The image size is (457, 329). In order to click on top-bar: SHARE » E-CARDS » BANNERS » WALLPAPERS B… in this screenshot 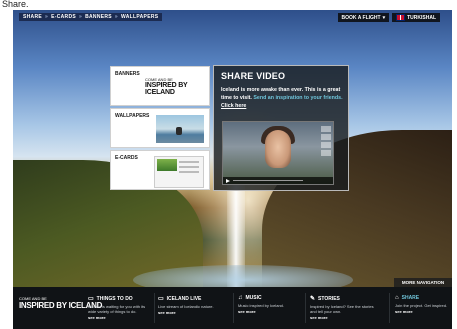, I will do `click(232, 17)`.